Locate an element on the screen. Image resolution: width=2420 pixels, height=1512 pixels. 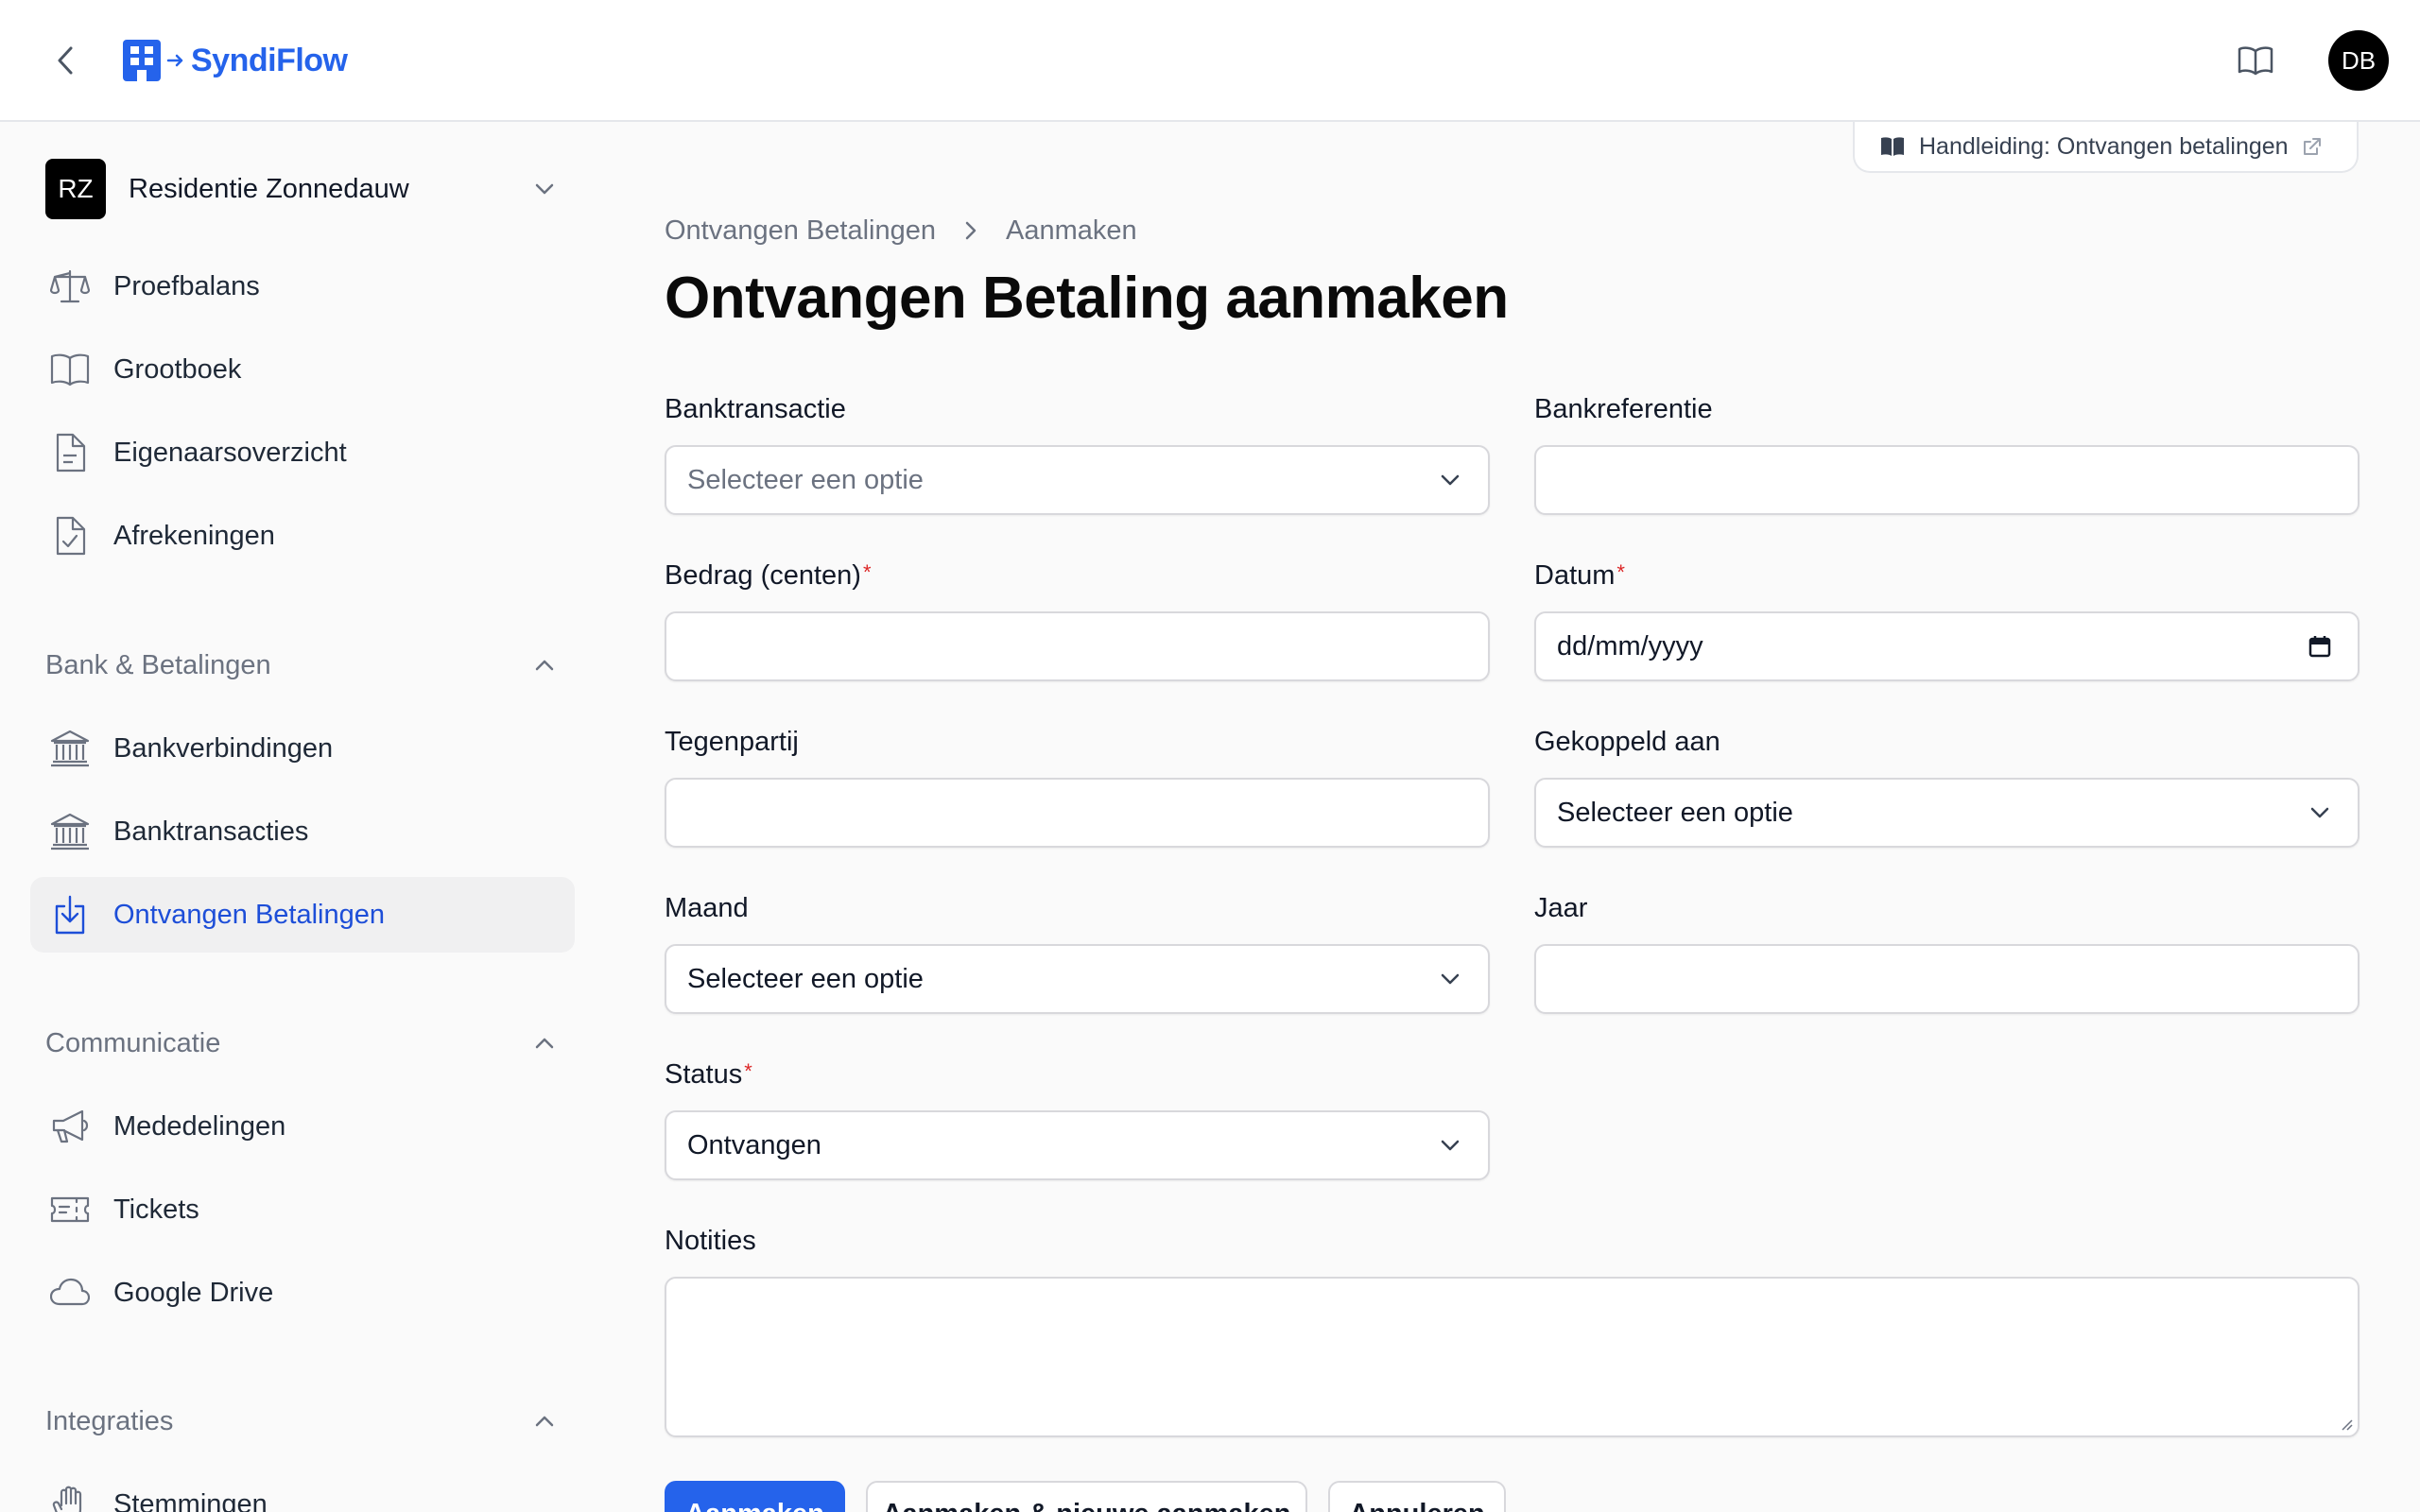
group-label: Communicatie is located at coordinates (133, 1042).